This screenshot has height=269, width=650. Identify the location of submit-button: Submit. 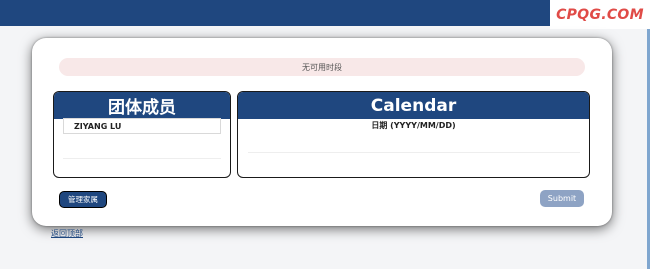
(562, 198).